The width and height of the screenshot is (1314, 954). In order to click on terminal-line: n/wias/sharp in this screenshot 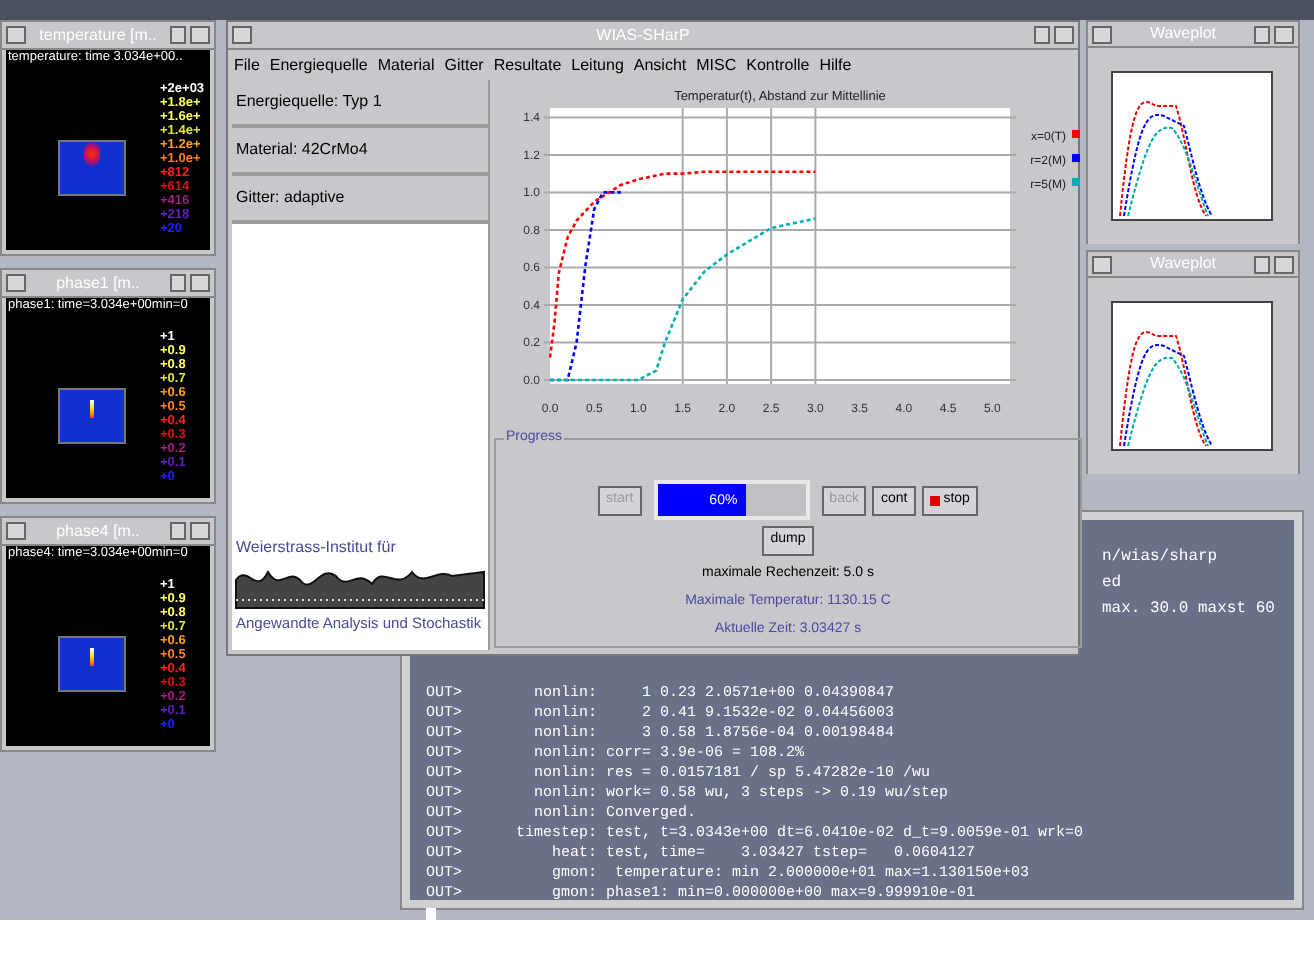, I will do `click(1160, 557)`.